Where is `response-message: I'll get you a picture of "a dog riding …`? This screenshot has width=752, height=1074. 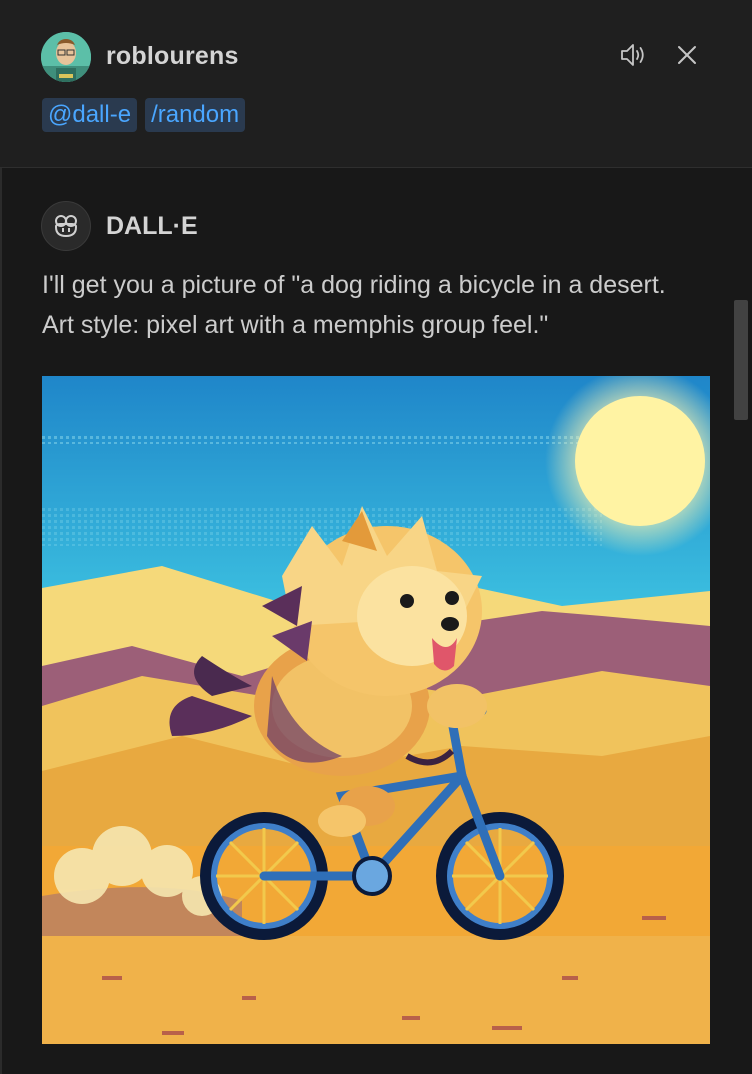
response-message: I'll get you a picture of "a dog riding … is located at coordinates (354, 305).